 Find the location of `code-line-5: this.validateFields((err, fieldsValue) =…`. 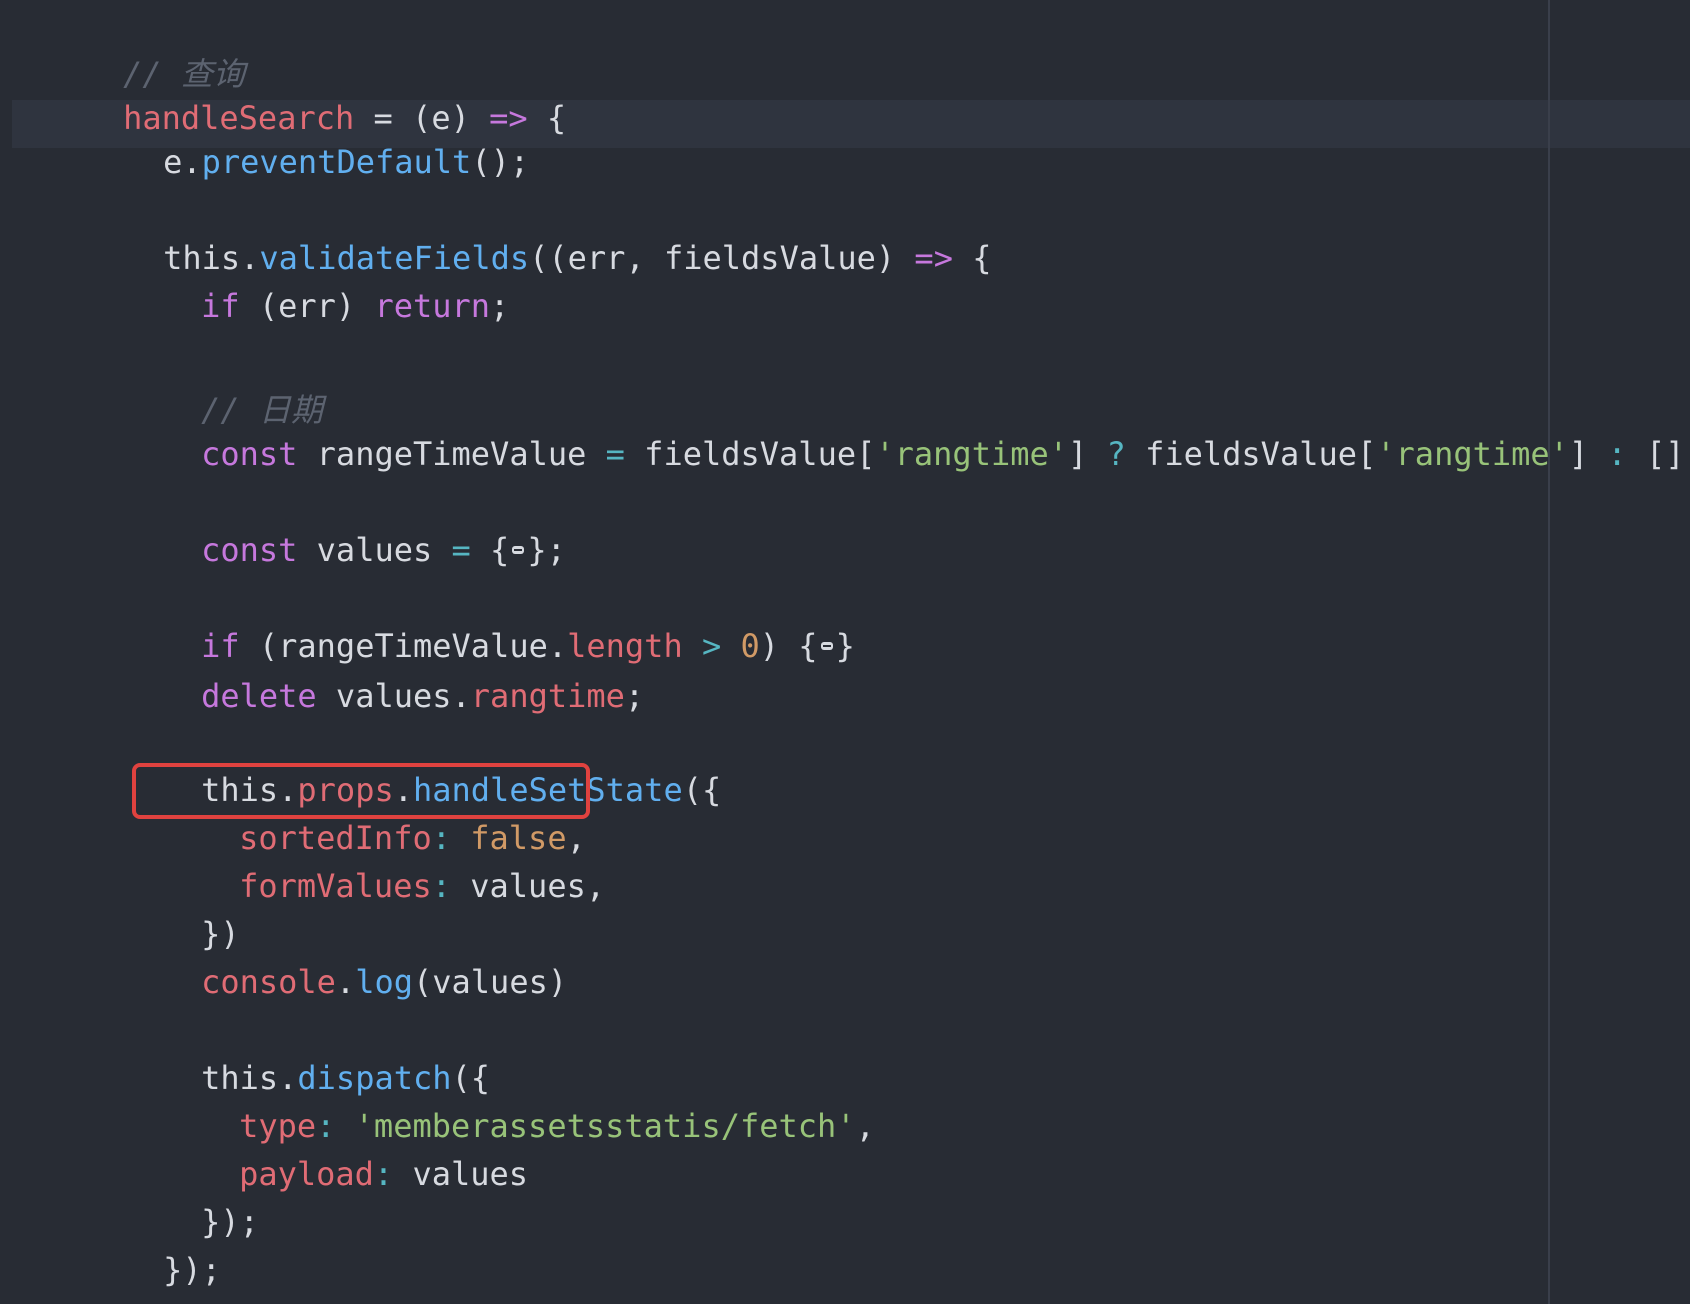

code-line-5: this.validateFields((err, fieldsValue) =… is located at coordinates (538, 231).